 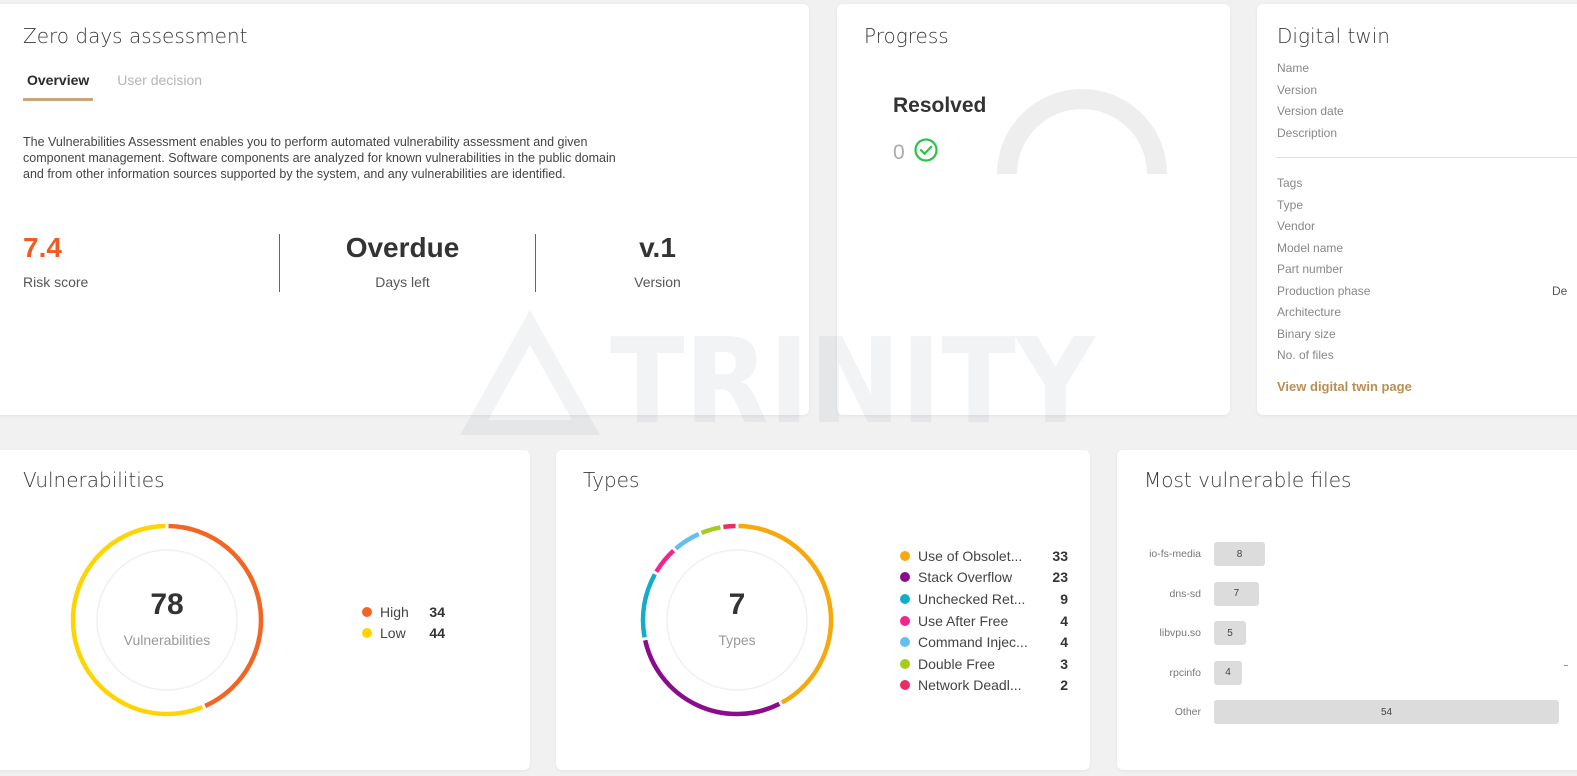 What do you see at coordinates (1309, 312) in the screenshot?
I see `twin-field-architecture: Architecture` at bounding box center [1309, 312].